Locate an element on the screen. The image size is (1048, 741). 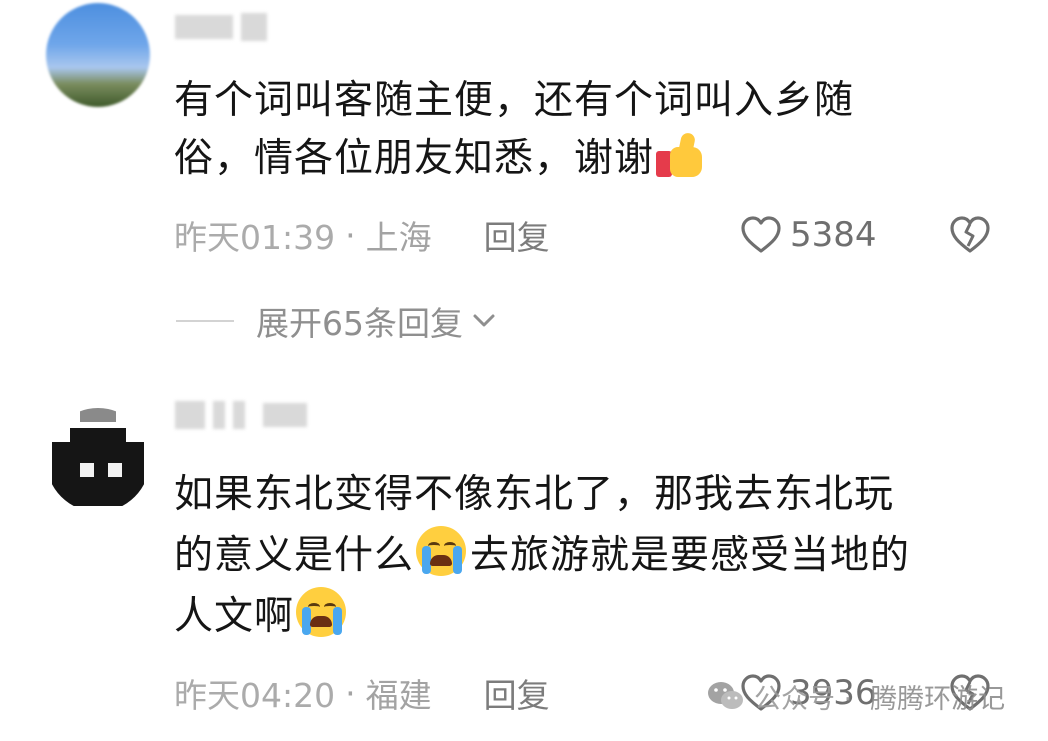
expand-replies-label: 展开65条回复 is located at coordinates (359, 323).